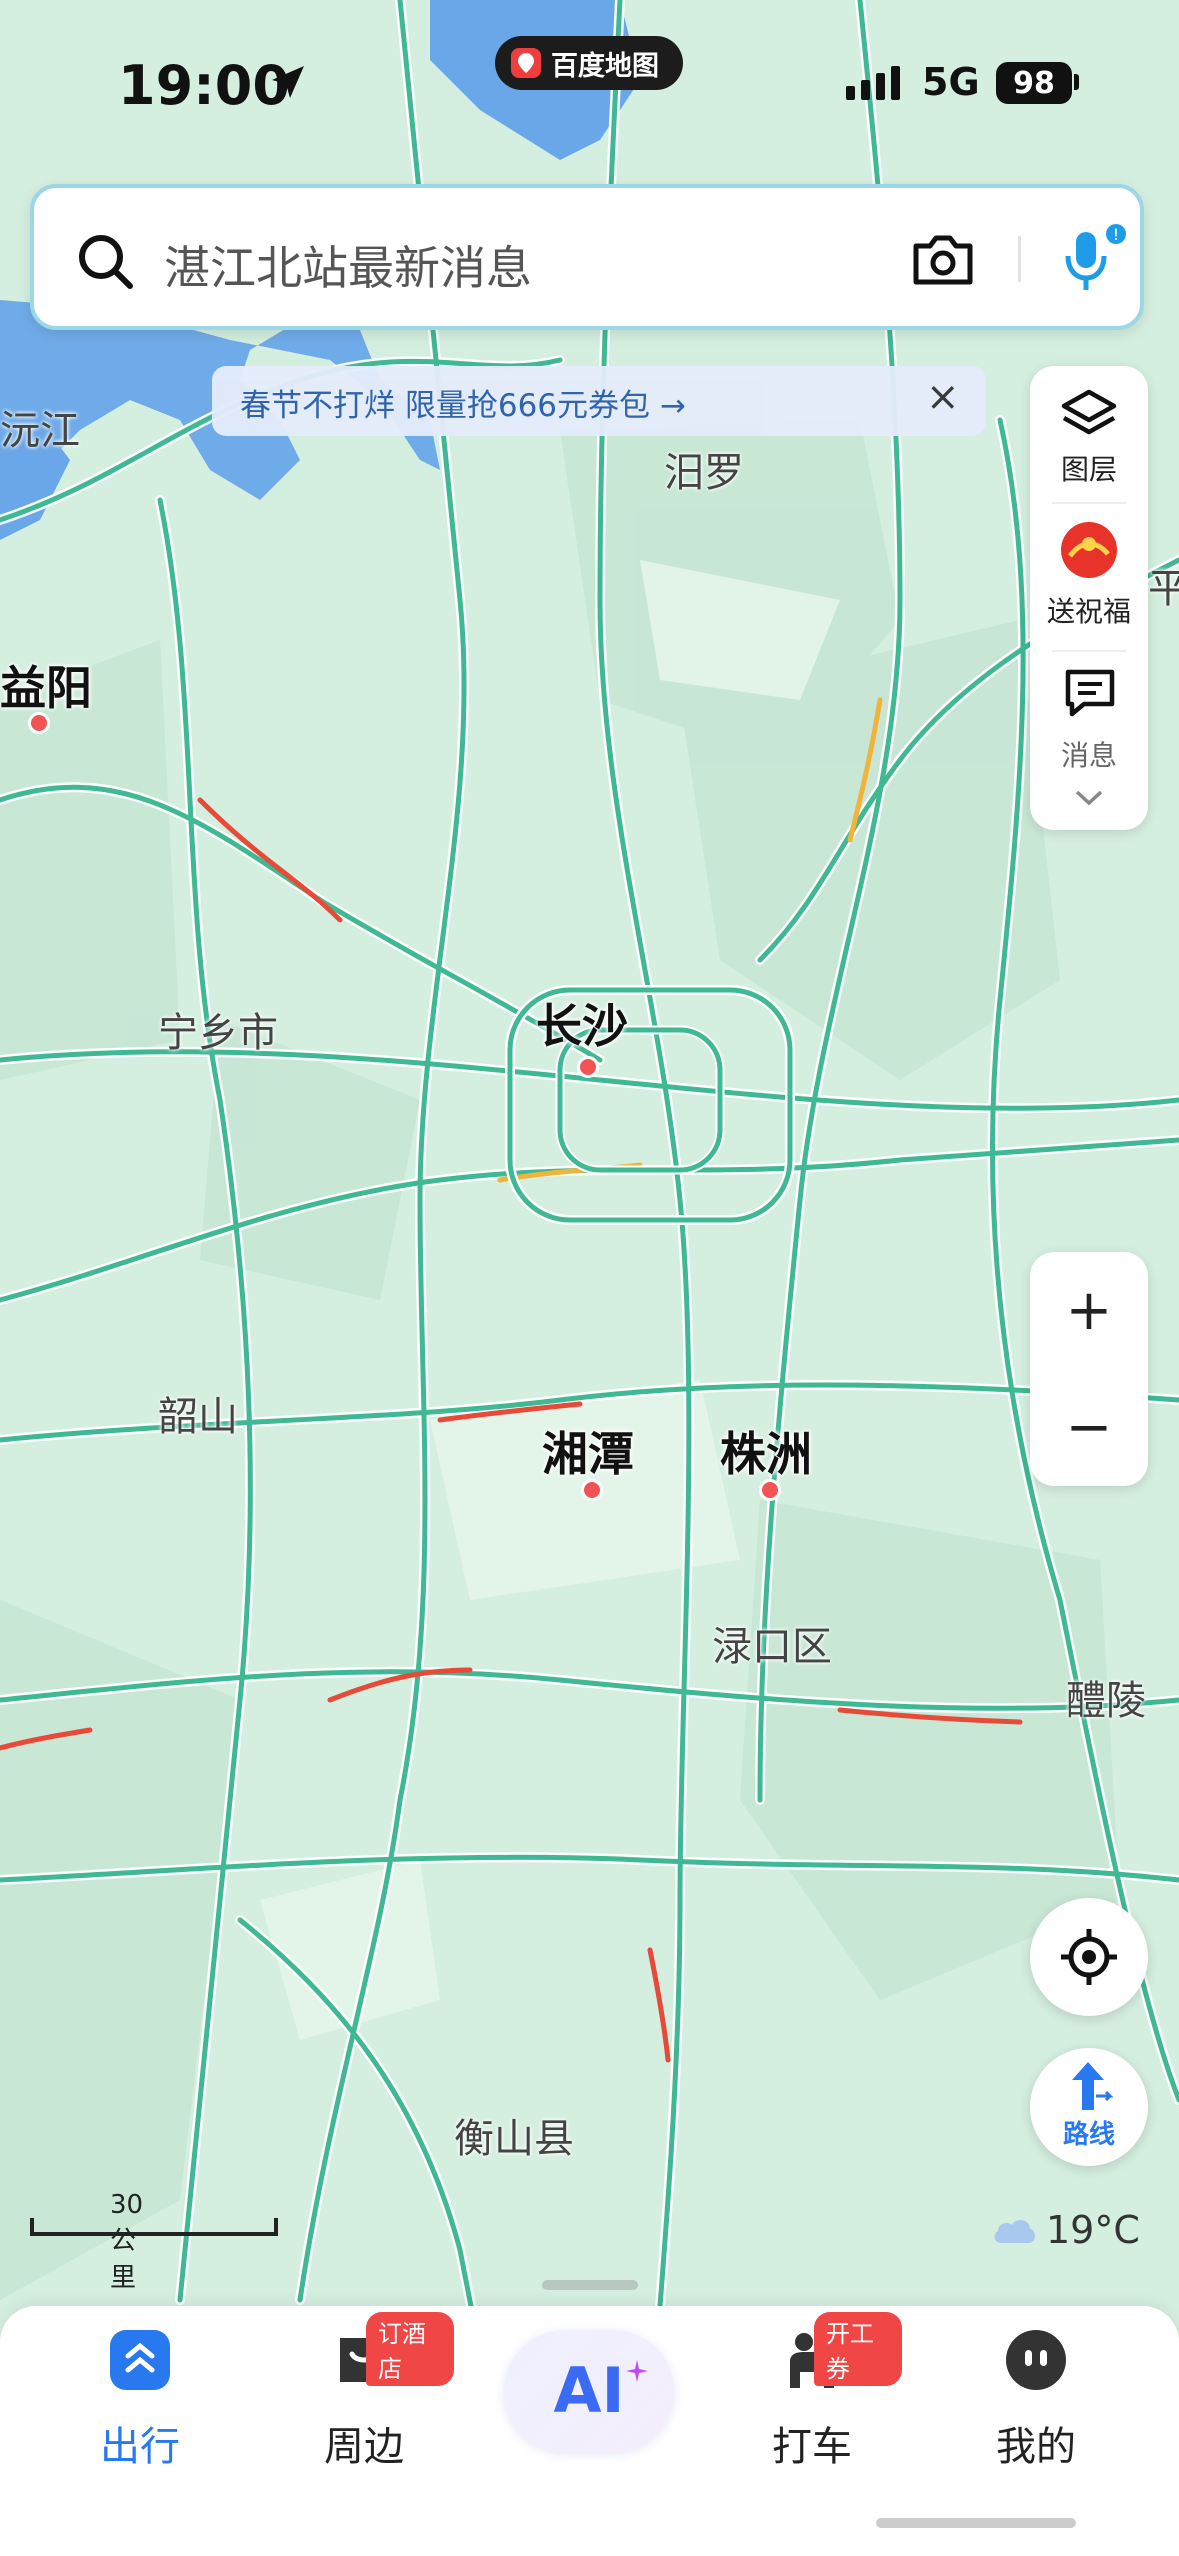  Describe the element at coordinates (140, 2406) in the screenshot. I see `tab-travel: 出行` at that location.